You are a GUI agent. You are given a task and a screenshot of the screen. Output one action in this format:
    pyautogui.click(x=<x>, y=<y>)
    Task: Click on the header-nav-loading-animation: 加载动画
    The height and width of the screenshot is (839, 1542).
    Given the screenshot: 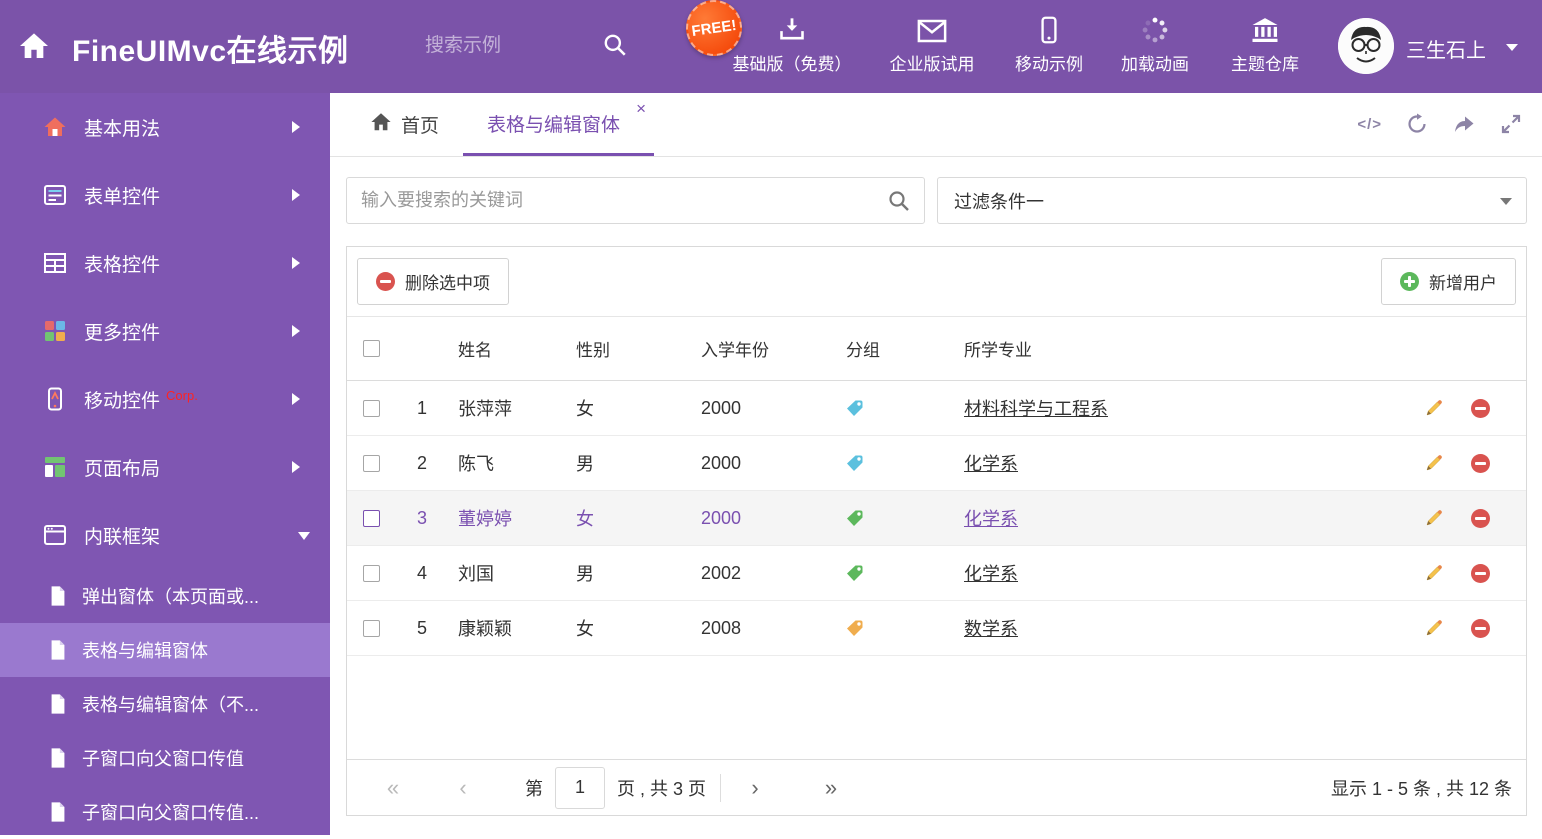 What is the action you would take?
    pyautogui.click(x=1155, y=44)
    